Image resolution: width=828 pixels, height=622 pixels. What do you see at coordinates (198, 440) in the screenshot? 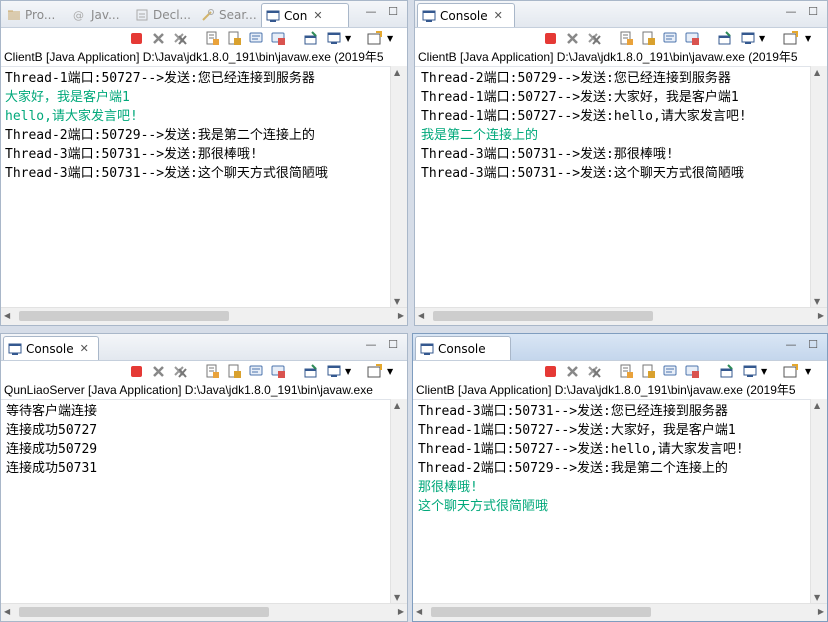
I see `console-output: 等待客户端连接 连接成功50727 连接成功50729 连接成功50731` at bounding box center [198, 440].